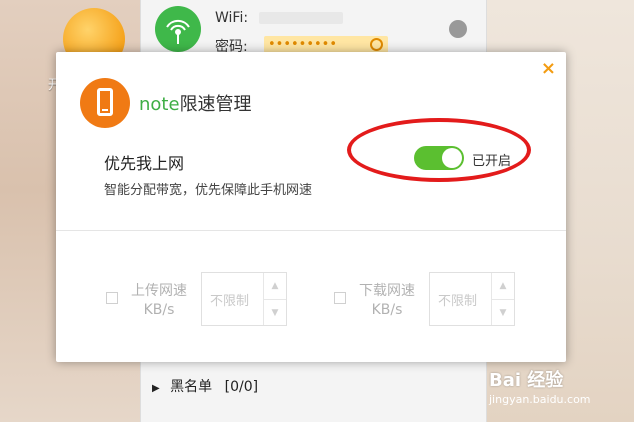 The height and width of the screenshot is (422, 634). What do you see at coordinates (387, 310) in the screenshot?
I see `download-label-line2: KB/s` at bounding box center [387, 310].